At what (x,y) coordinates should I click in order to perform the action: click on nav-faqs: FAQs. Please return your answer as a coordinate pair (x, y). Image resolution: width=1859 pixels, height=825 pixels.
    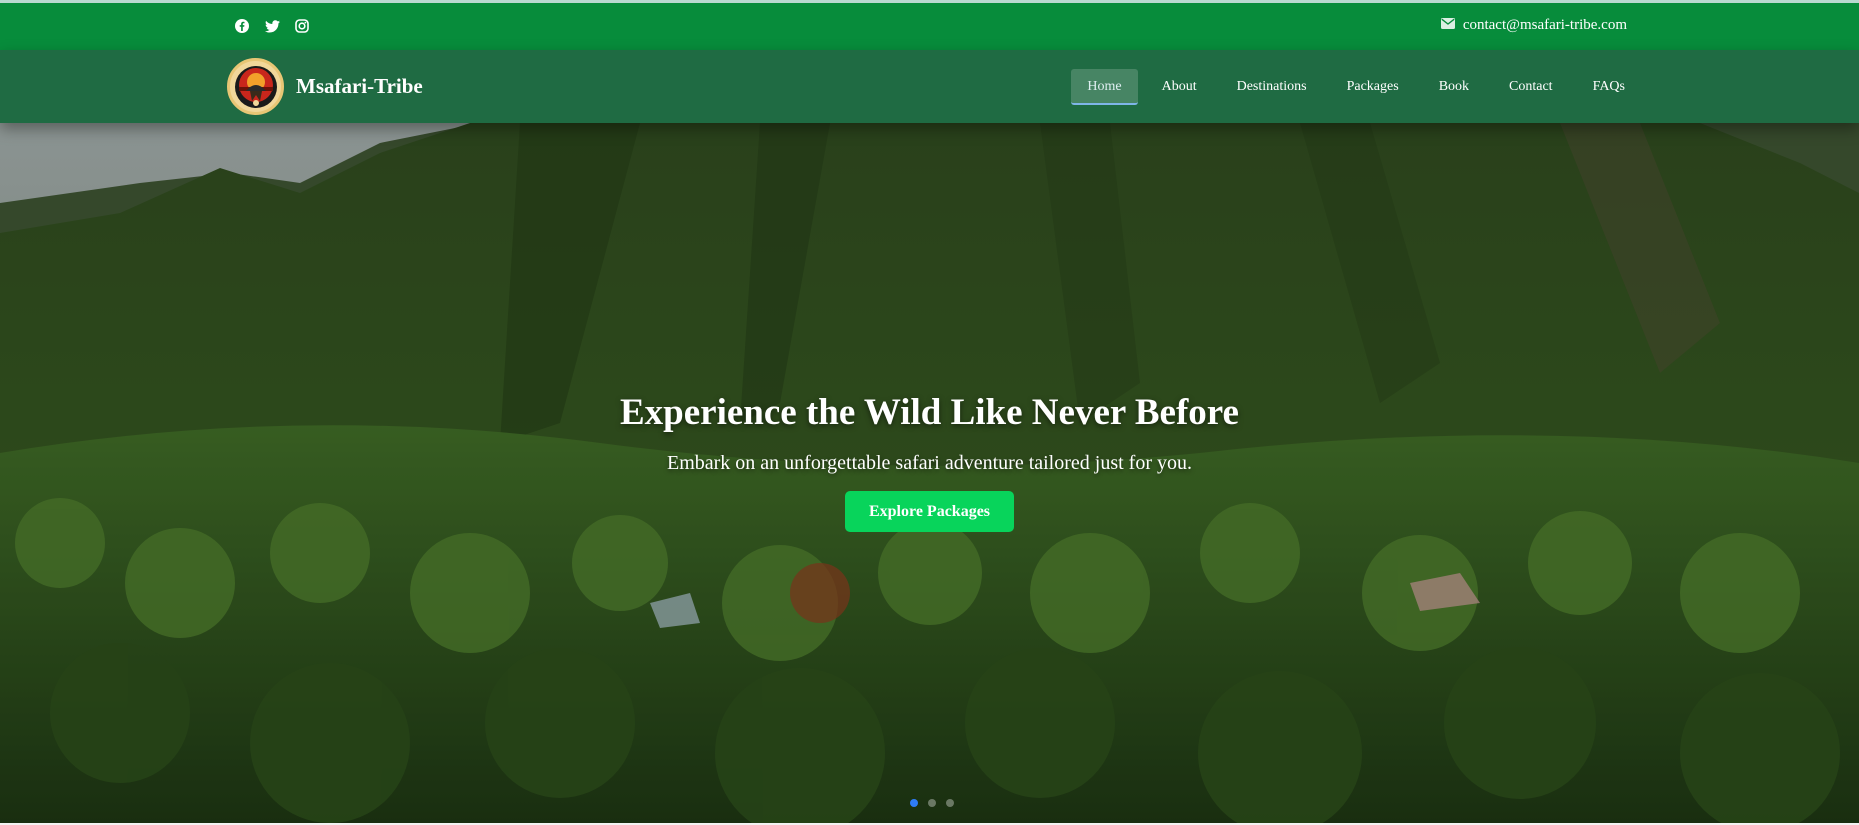
    Looking at the image, I should click on (1609, 87).